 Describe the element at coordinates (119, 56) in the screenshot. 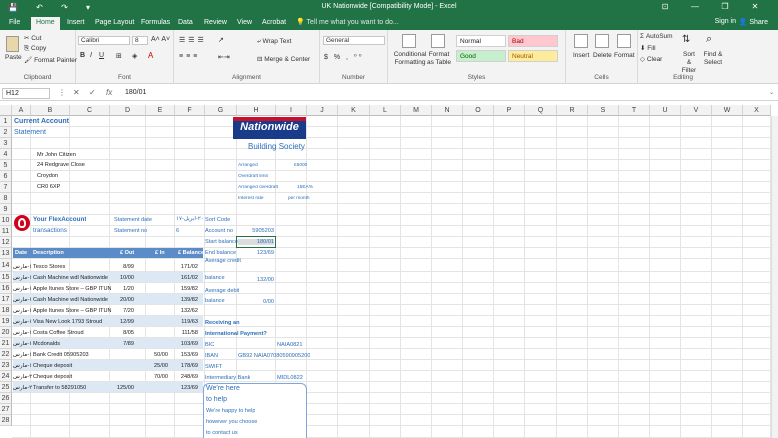

I see `borders-icon: ⊞` at that location.